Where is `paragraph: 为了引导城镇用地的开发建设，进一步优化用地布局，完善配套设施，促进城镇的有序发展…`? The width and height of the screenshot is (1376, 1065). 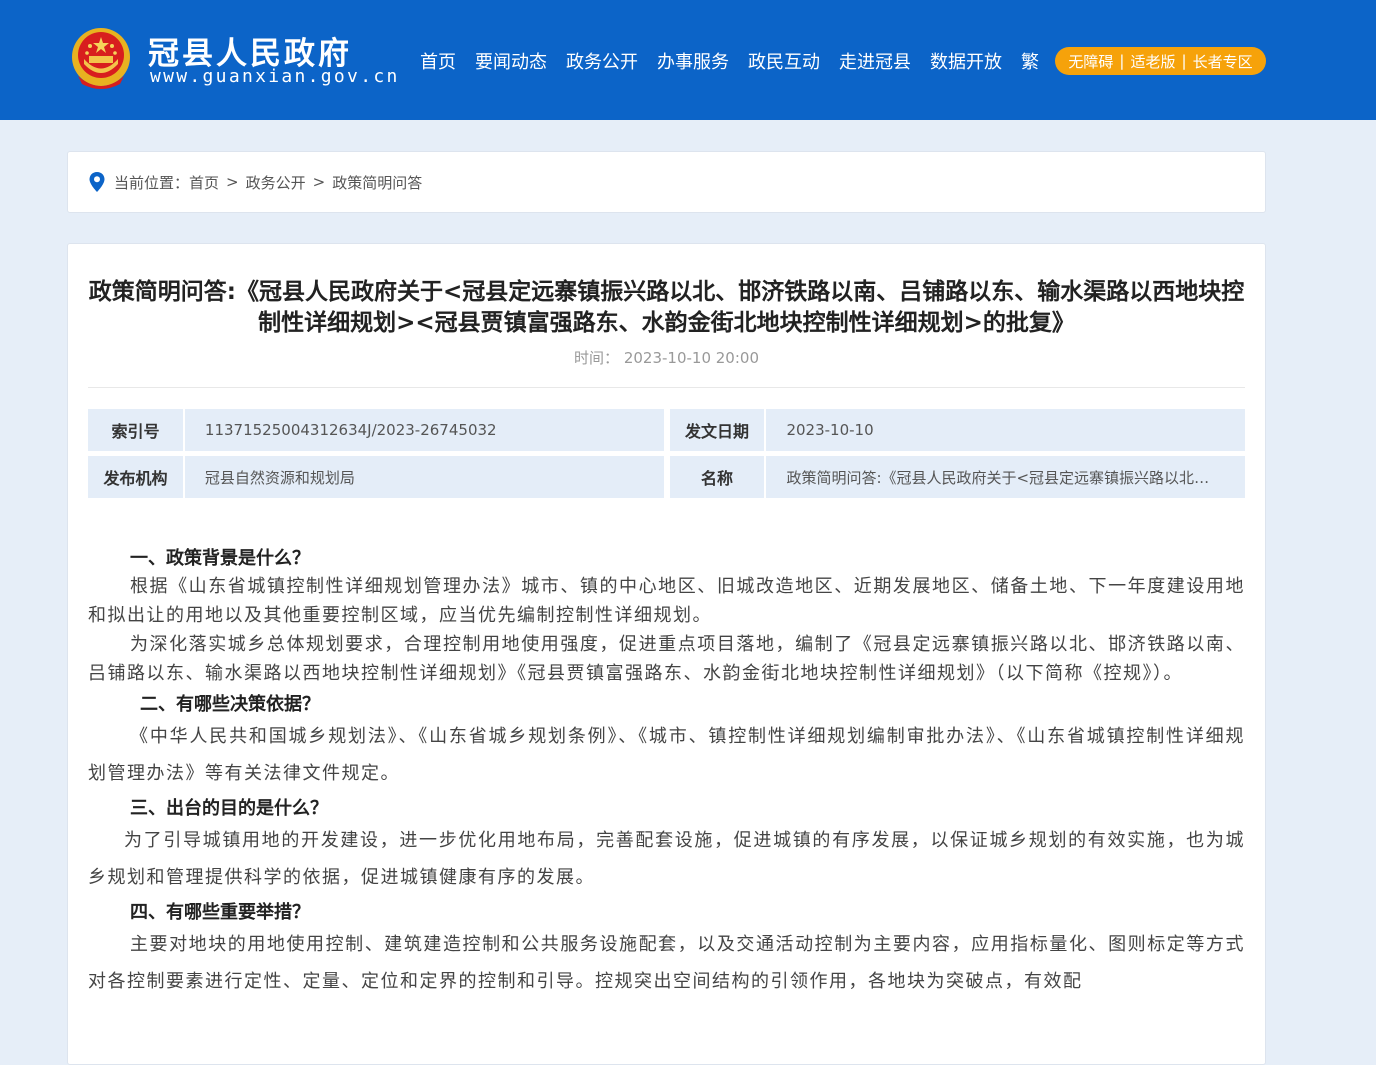 paragraph: 为了引导城镇用地的开发建设，进一步优化用地布局，完善配套设施，促进城镇的有序发展… is located at coordinates (666, 859).